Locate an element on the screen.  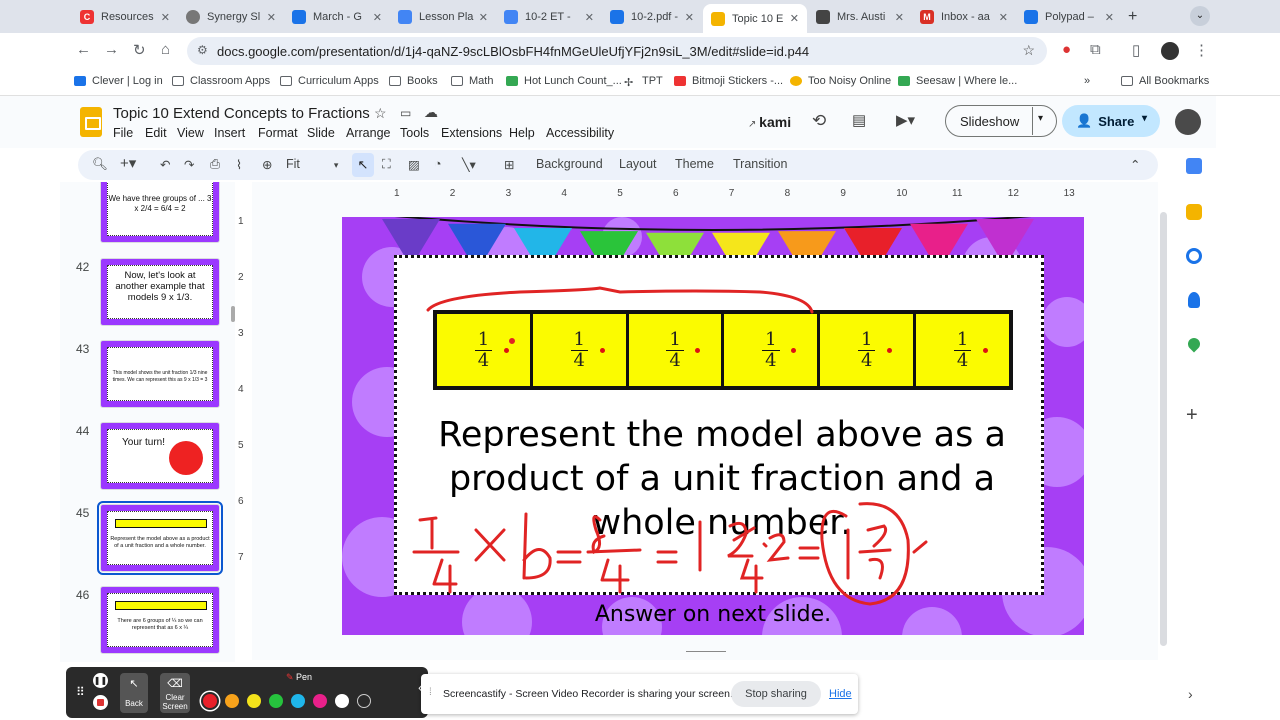
layout-button: Layout is located at coordinates (638, 164).